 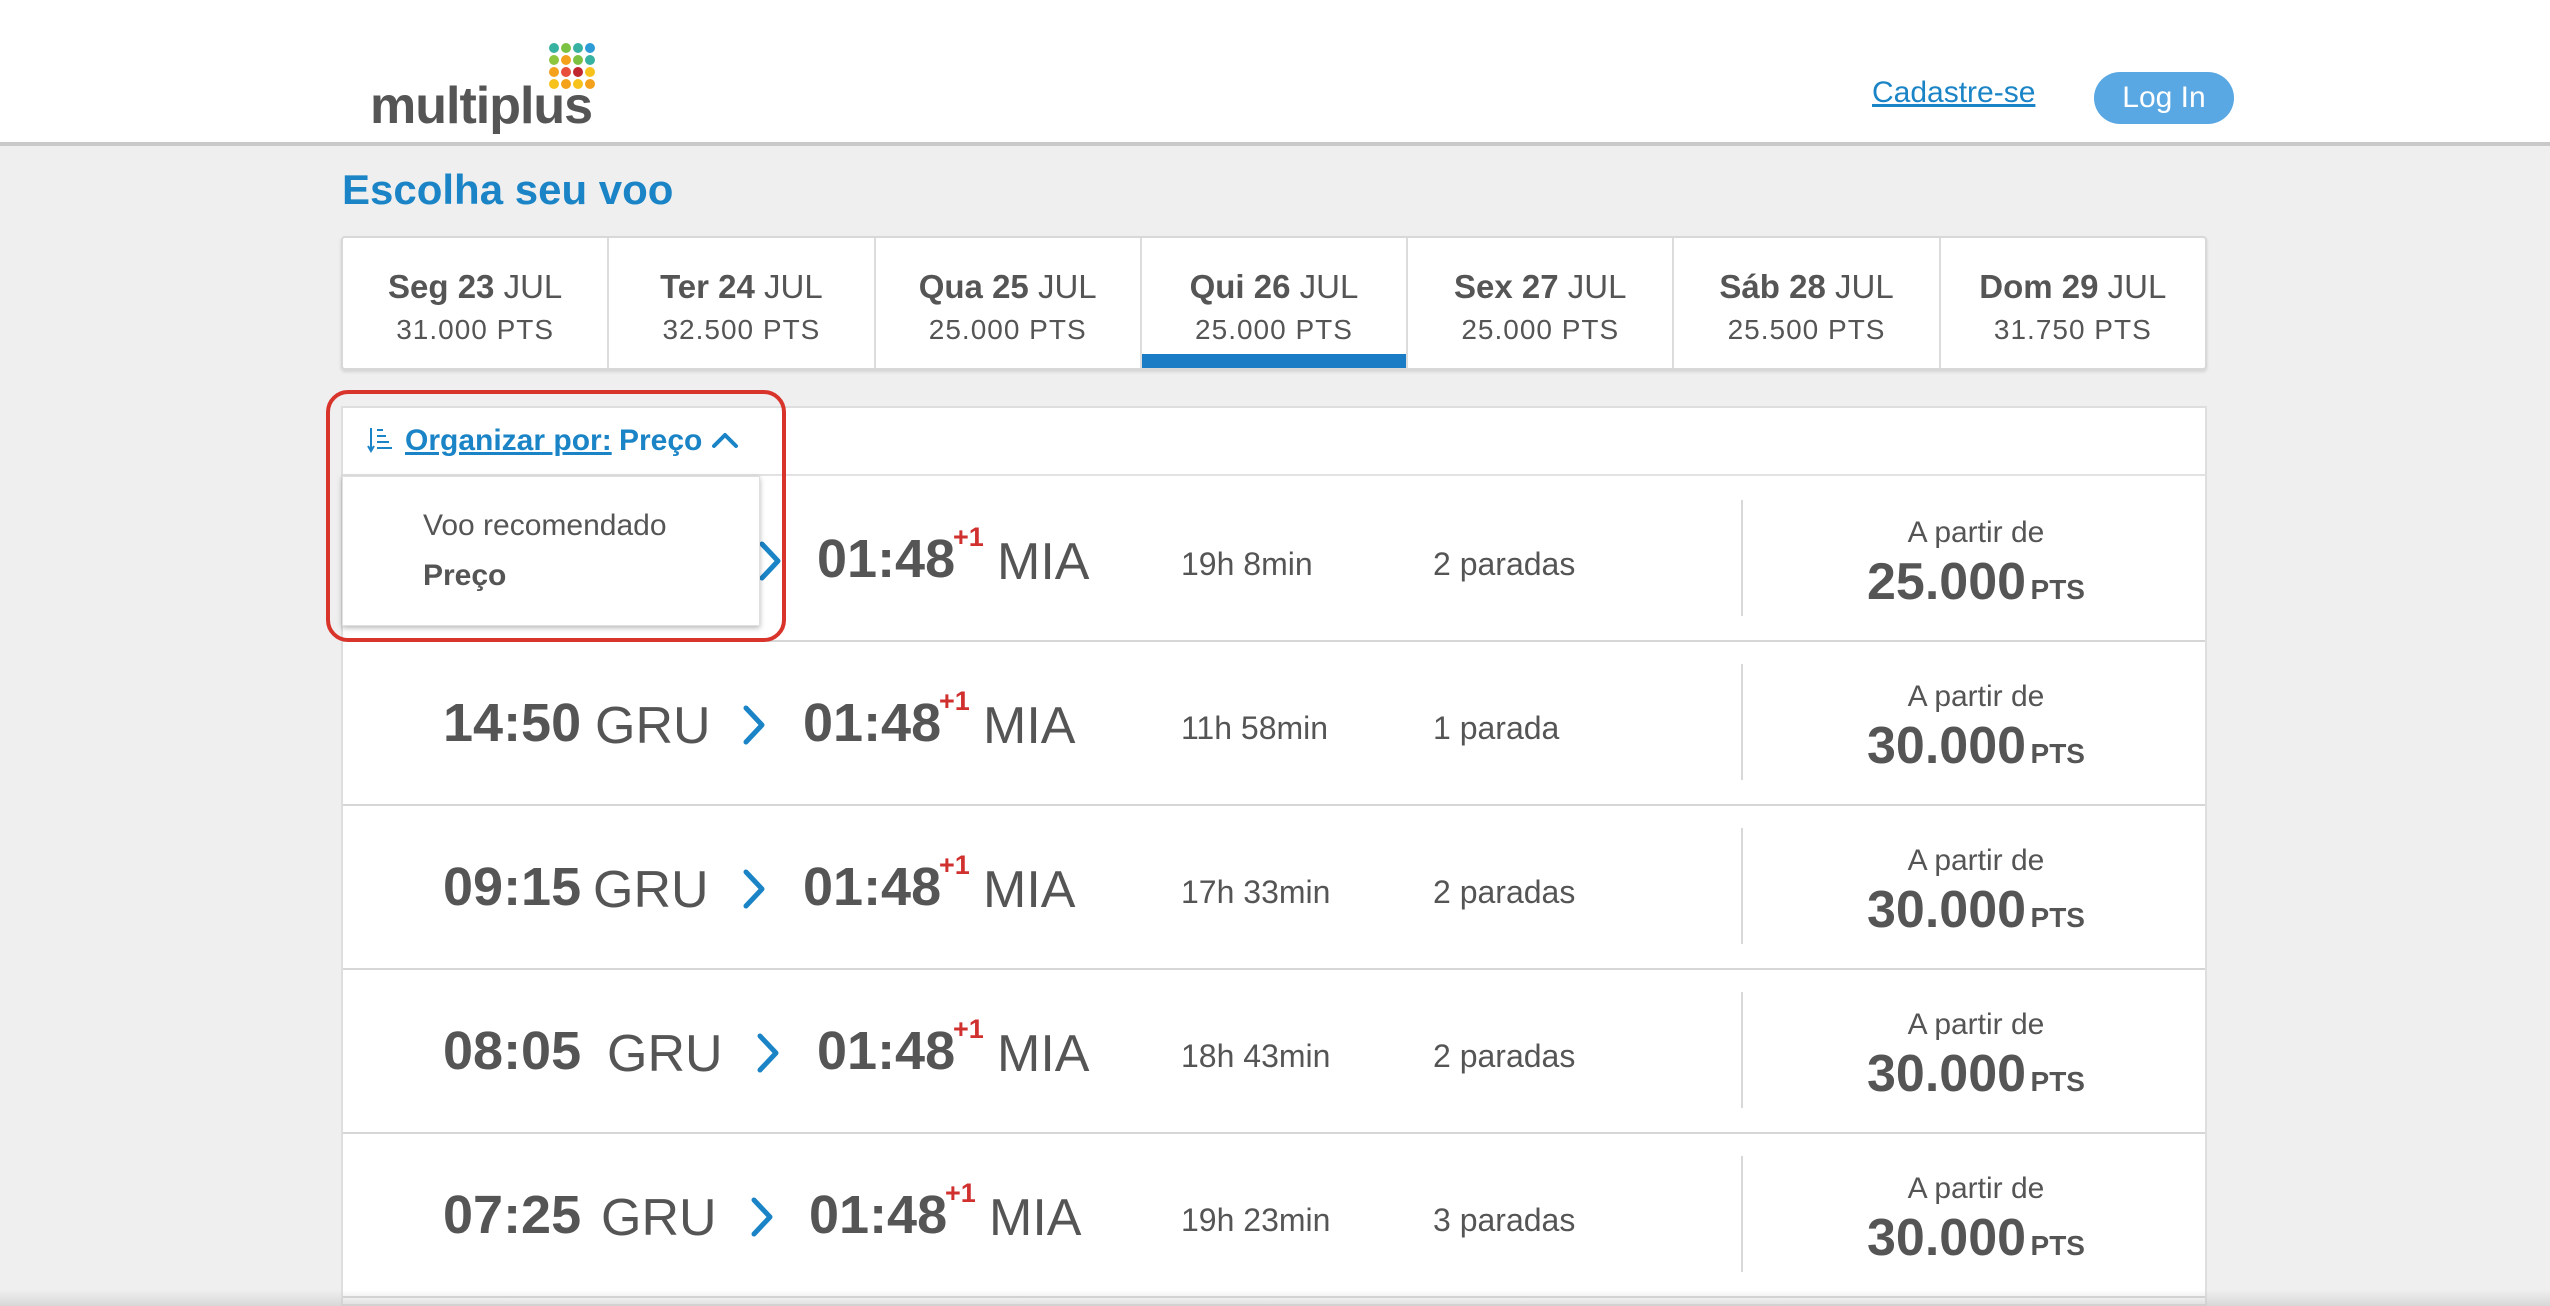 What do you see at coordinates (2164, 98) in the screenshot?
I see `login-button: Log In` at bounding box center [2164, 98].